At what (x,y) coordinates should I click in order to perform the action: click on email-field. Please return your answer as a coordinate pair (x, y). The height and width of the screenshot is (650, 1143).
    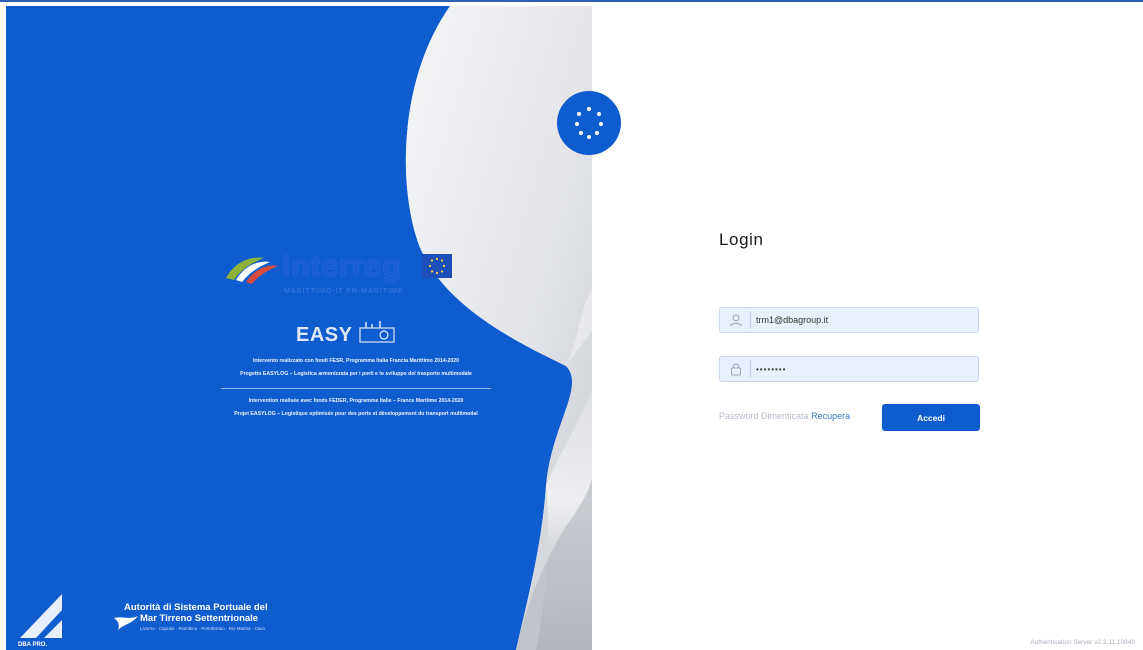
    Looking at the image, I should click on (849, 320).